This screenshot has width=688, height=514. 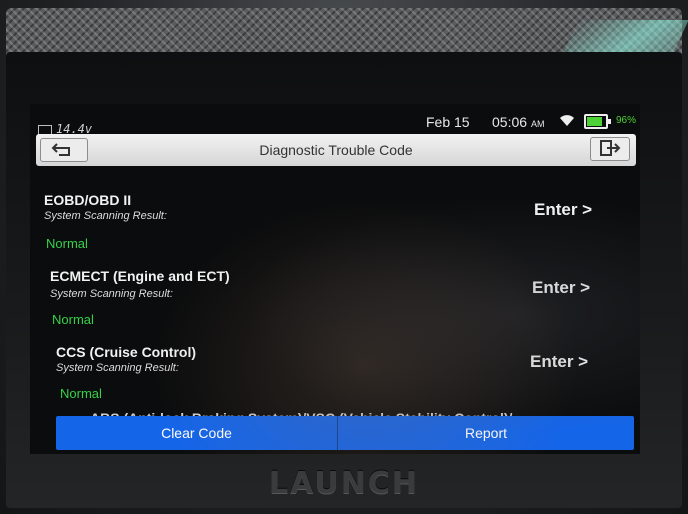 I want to click on exit-icon, so click(x=610, y=148).